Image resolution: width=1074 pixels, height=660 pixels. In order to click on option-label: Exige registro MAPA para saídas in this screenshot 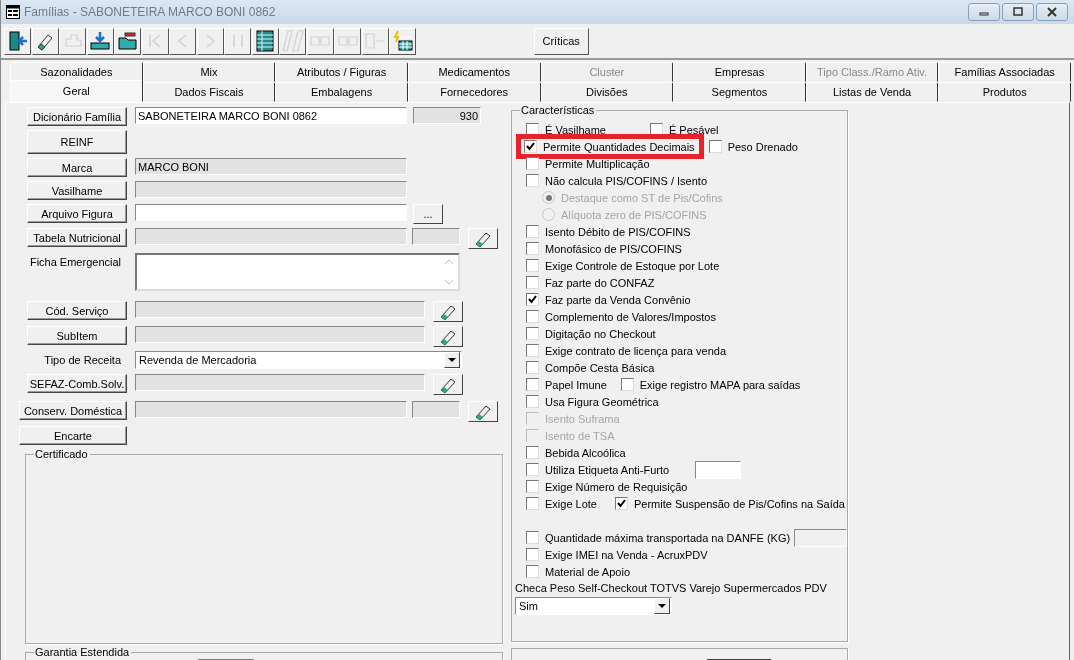, I will do `click(720, 384)`.